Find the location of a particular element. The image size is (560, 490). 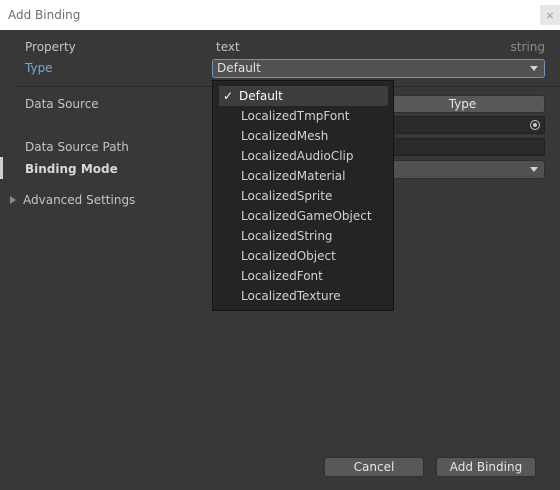

menu-item-label: Default is located at coordinates (261, 96).